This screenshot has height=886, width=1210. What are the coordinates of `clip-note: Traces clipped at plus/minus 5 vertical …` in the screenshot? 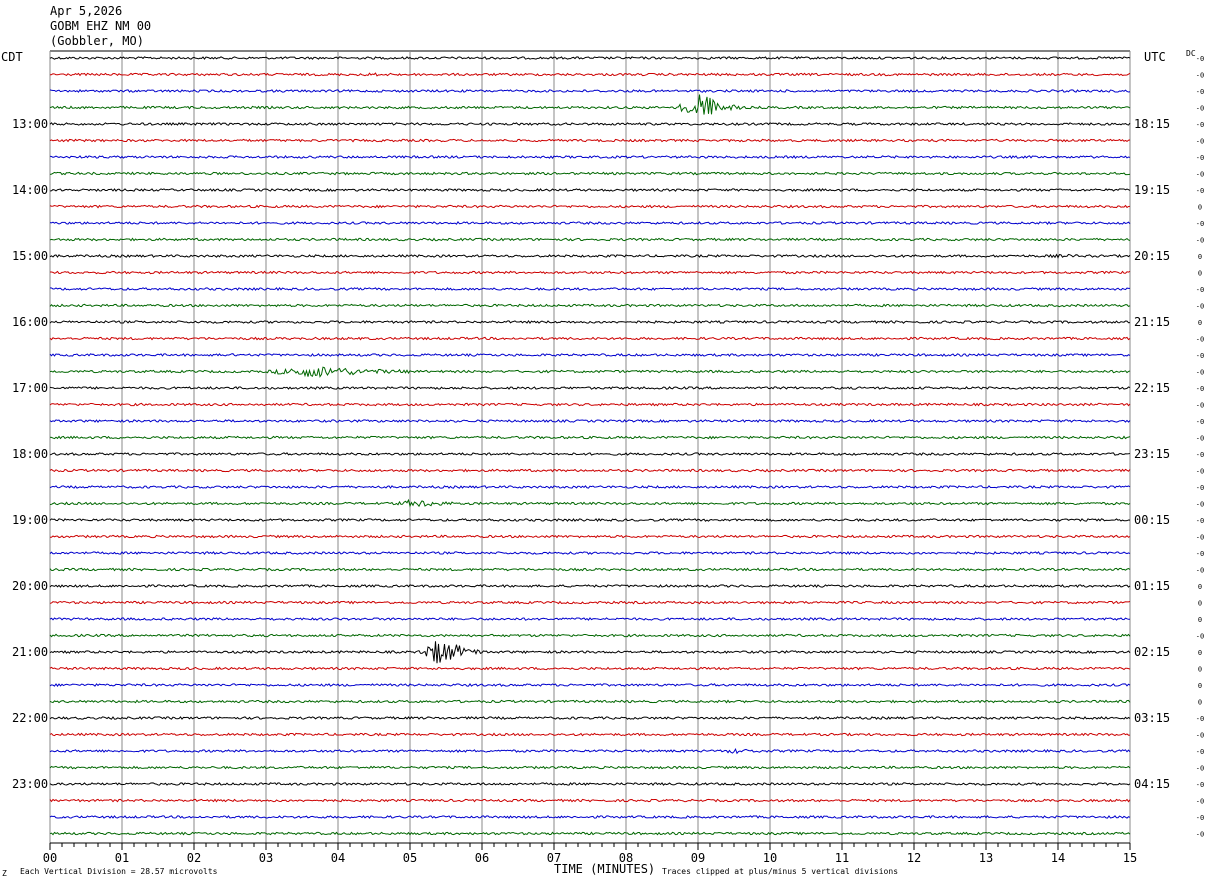 It's located at (780, 871).